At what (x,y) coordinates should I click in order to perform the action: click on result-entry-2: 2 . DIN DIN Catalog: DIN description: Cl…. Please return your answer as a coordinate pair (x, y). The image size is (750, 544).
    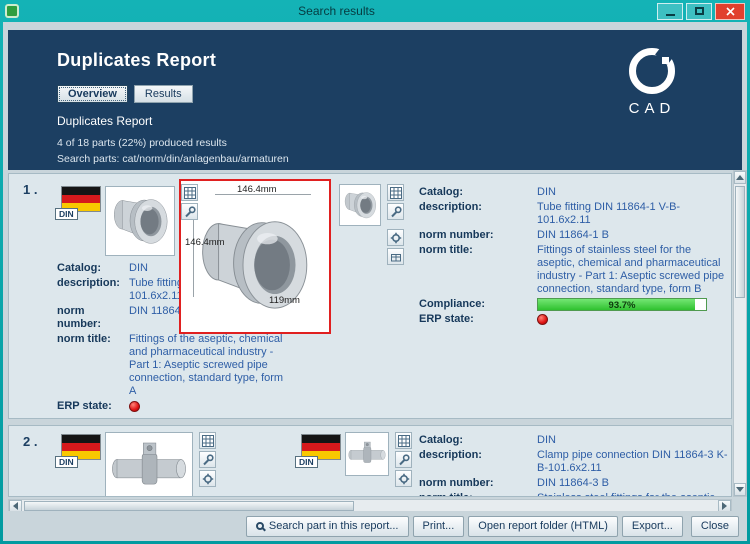
    Looking at the image, I should click on (370, 461).